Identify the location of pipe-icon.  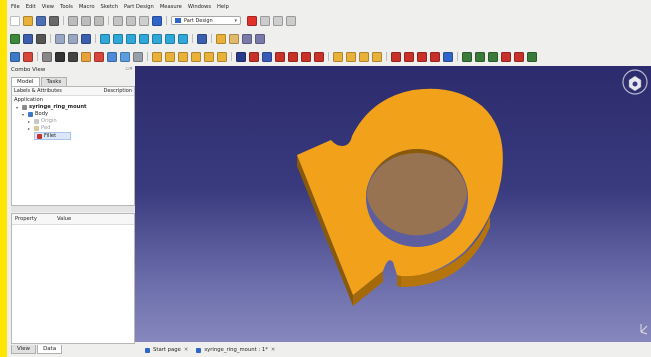
(196, 56).